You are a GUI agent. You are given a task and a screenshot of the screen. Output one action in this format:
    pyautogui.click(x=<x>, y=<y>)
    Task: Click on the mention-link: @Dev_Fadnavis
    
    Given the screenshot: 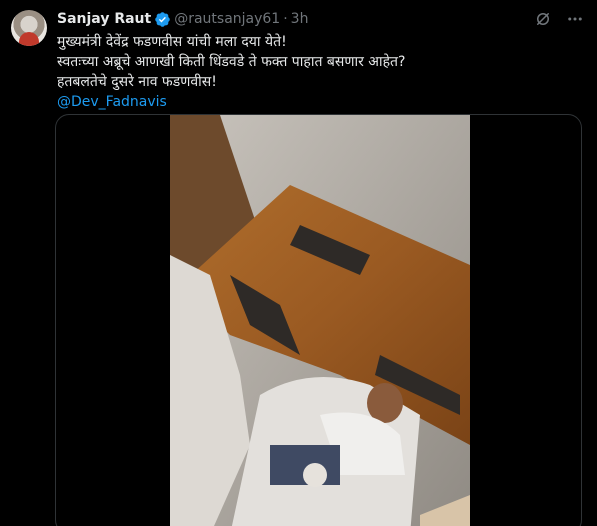 What is the action you would take?
    pyautogui.click(x=112, y=102)
    